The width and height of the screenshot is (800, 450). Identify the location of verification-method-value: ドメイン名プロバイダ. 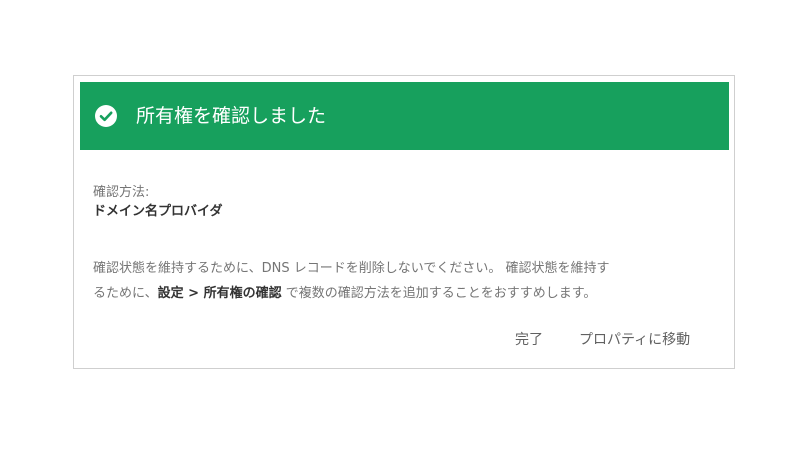
(158, 211).